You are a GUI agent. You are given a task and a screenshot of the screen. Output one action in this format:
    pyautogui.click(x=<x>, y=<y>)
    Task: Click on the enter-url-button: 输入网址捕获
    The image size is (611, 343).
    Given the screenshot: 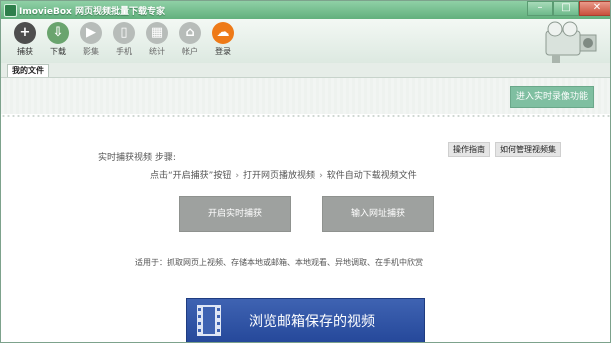 What is the action you would take?
    pyautogui.click(x=378, y=214)
    